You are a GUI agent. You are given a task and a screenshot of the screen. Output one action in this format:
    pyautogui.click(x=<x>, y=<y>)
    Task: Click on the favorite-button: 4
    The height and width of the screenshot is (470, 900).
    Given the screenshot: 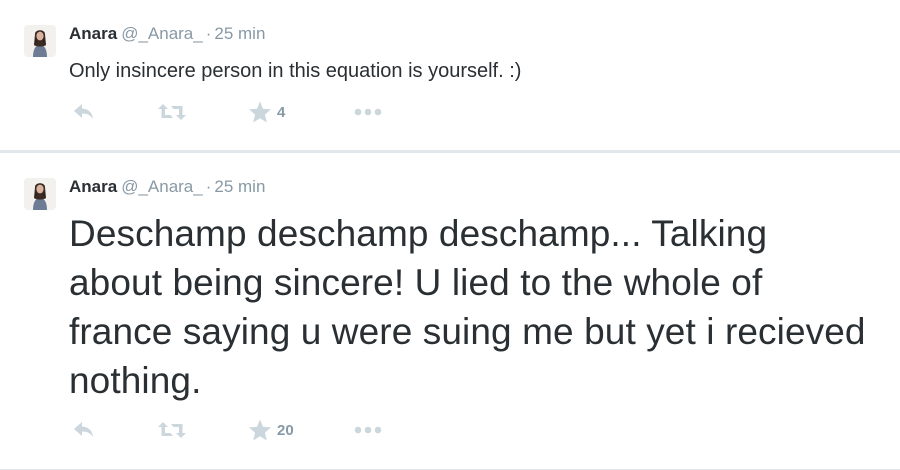 What is the action you would take?
    pyautogui.click(x=266, y=112)
    